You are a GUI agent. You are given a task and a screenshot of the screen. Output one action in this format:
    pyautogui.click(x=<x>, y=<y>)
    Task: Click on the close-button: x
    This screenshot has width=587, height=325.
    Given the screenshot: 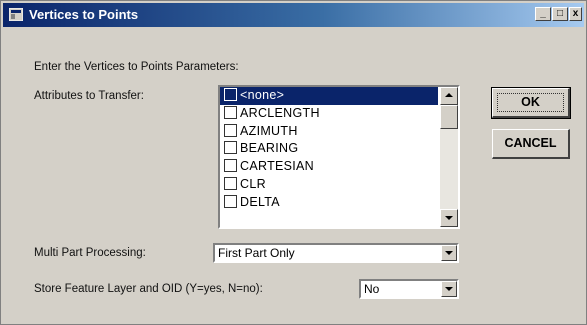 What is the action you would take?
    pyautogui.click(x=575, y=14)
    